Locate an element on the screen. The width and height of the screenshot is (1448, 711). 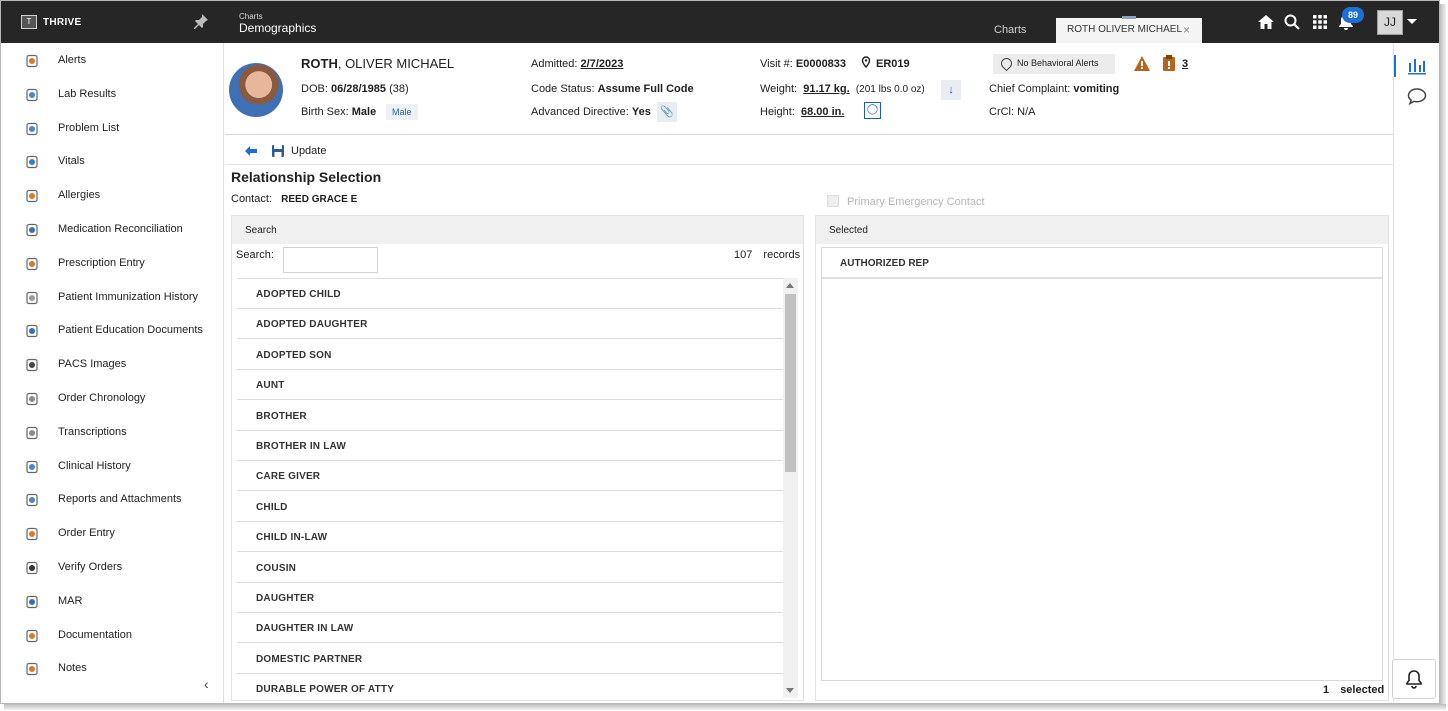
chief-complaint-row: Chief Complaint: vomiting is located at coordinates (1054, 89).